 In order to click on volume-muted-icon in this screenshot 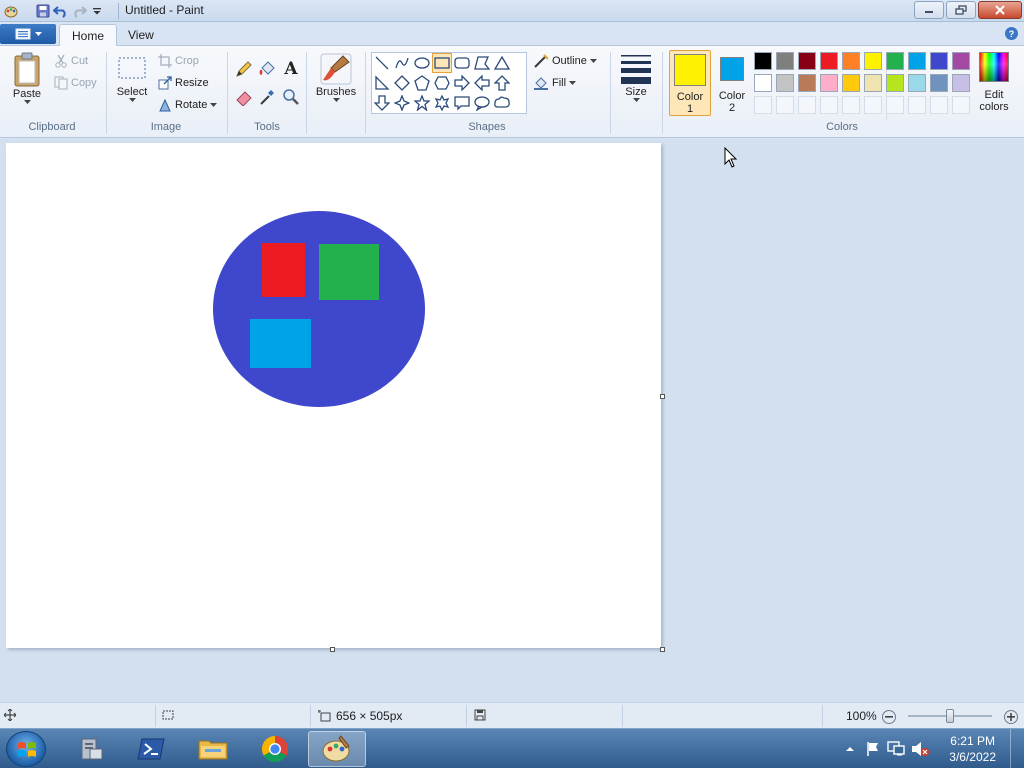, I will do `click(920, 749)`.